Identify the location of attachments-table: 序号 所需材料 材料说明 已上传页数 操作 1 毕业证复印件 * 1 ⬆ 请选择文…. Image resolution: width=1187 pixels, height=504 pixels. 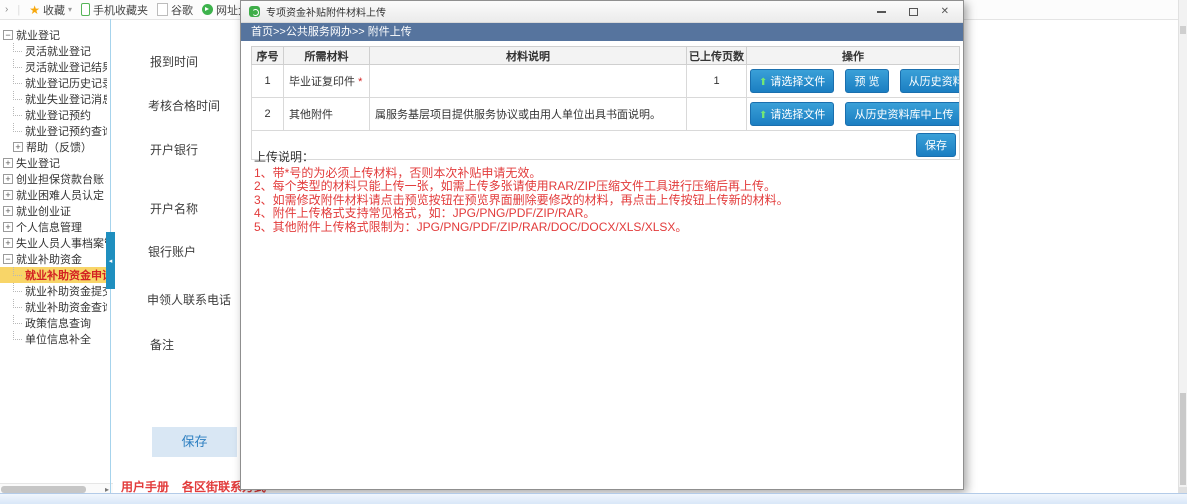
(605, 103).